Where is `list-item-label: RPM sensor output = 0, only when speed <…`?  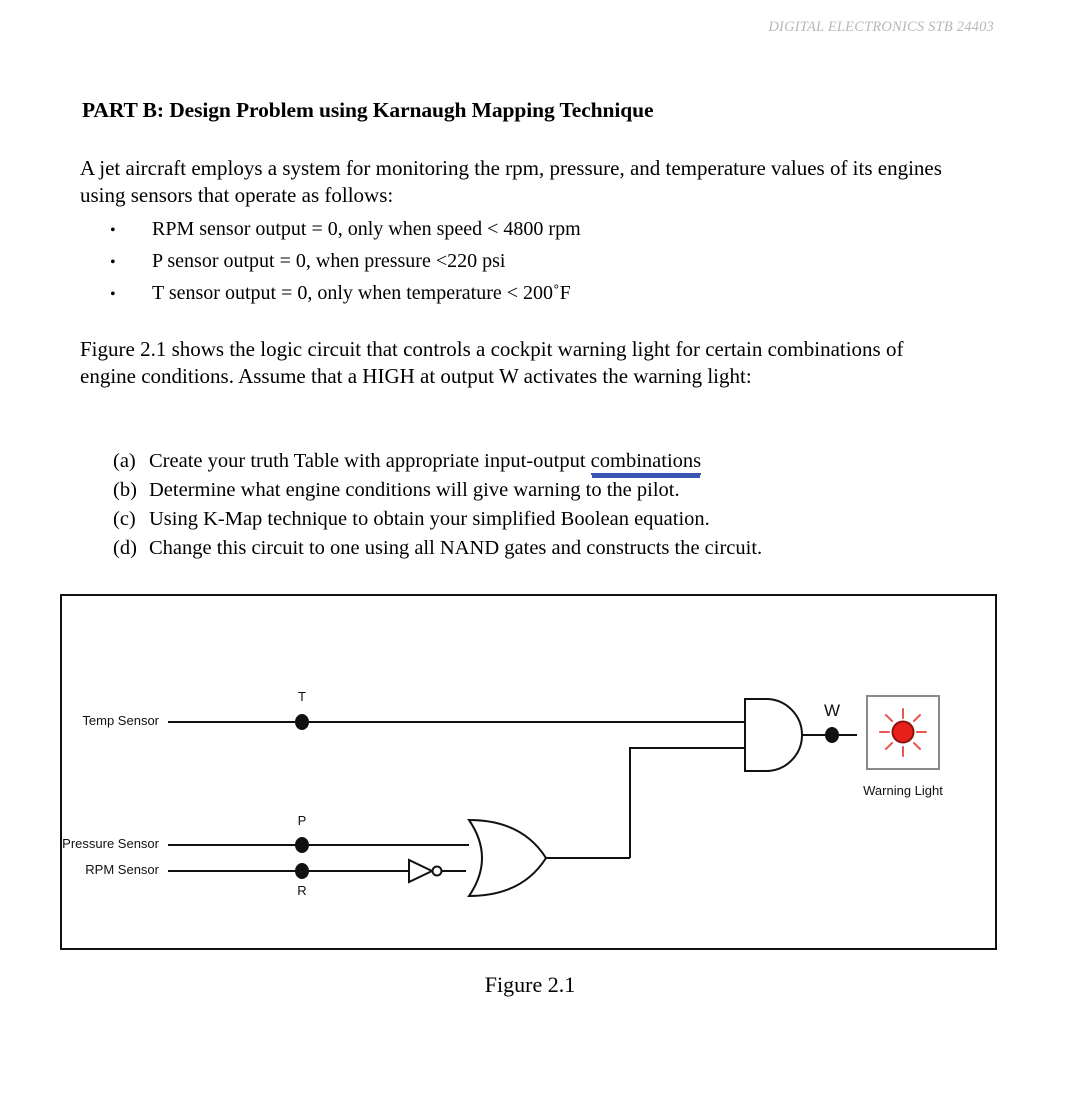 list-item-label: RPM sensor output = 0, only when speed <… is located at coordinates (366, 229).